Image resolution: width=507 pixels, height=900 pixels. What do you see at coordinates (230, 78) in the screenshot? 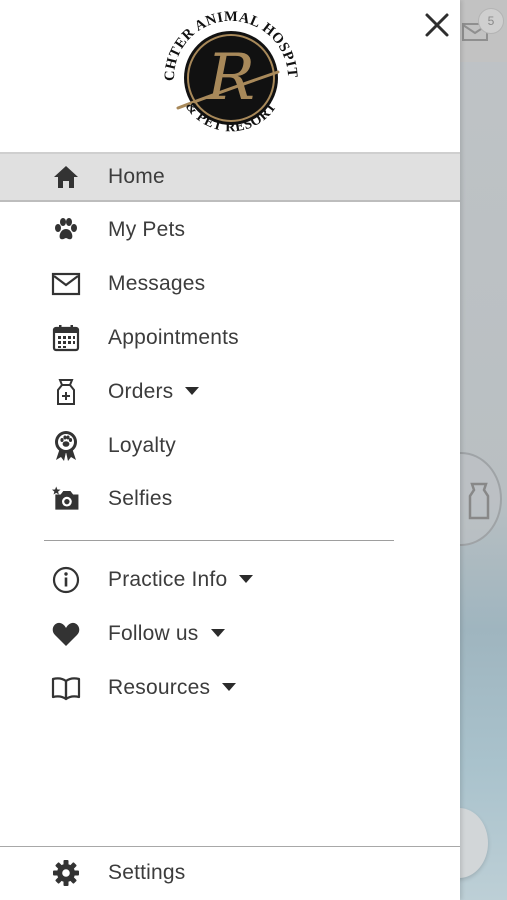
I see `svg-text: R` at bounding box center [230, 78].